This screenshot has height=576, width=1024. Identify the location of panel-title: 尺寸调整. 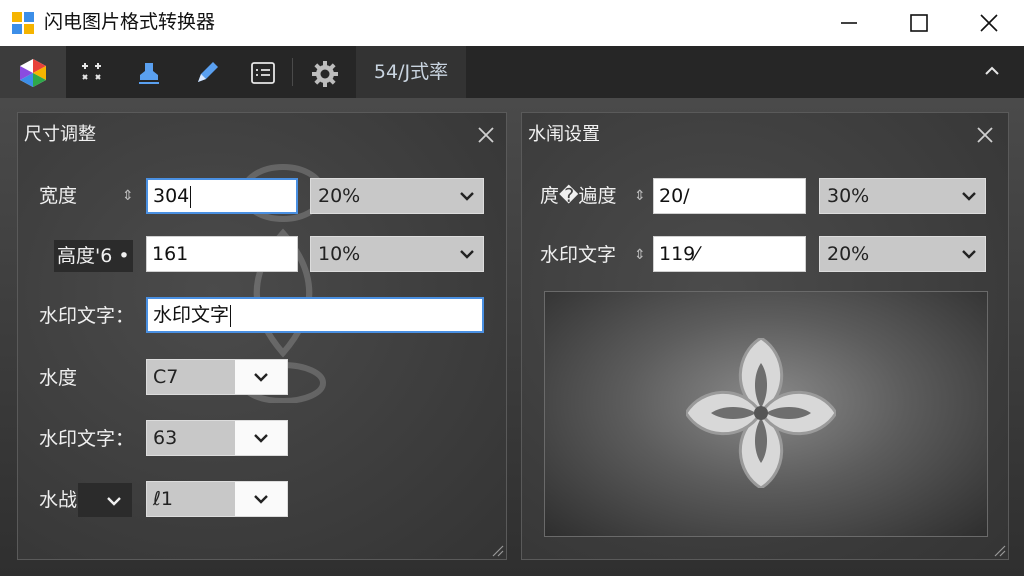
(60, 134).